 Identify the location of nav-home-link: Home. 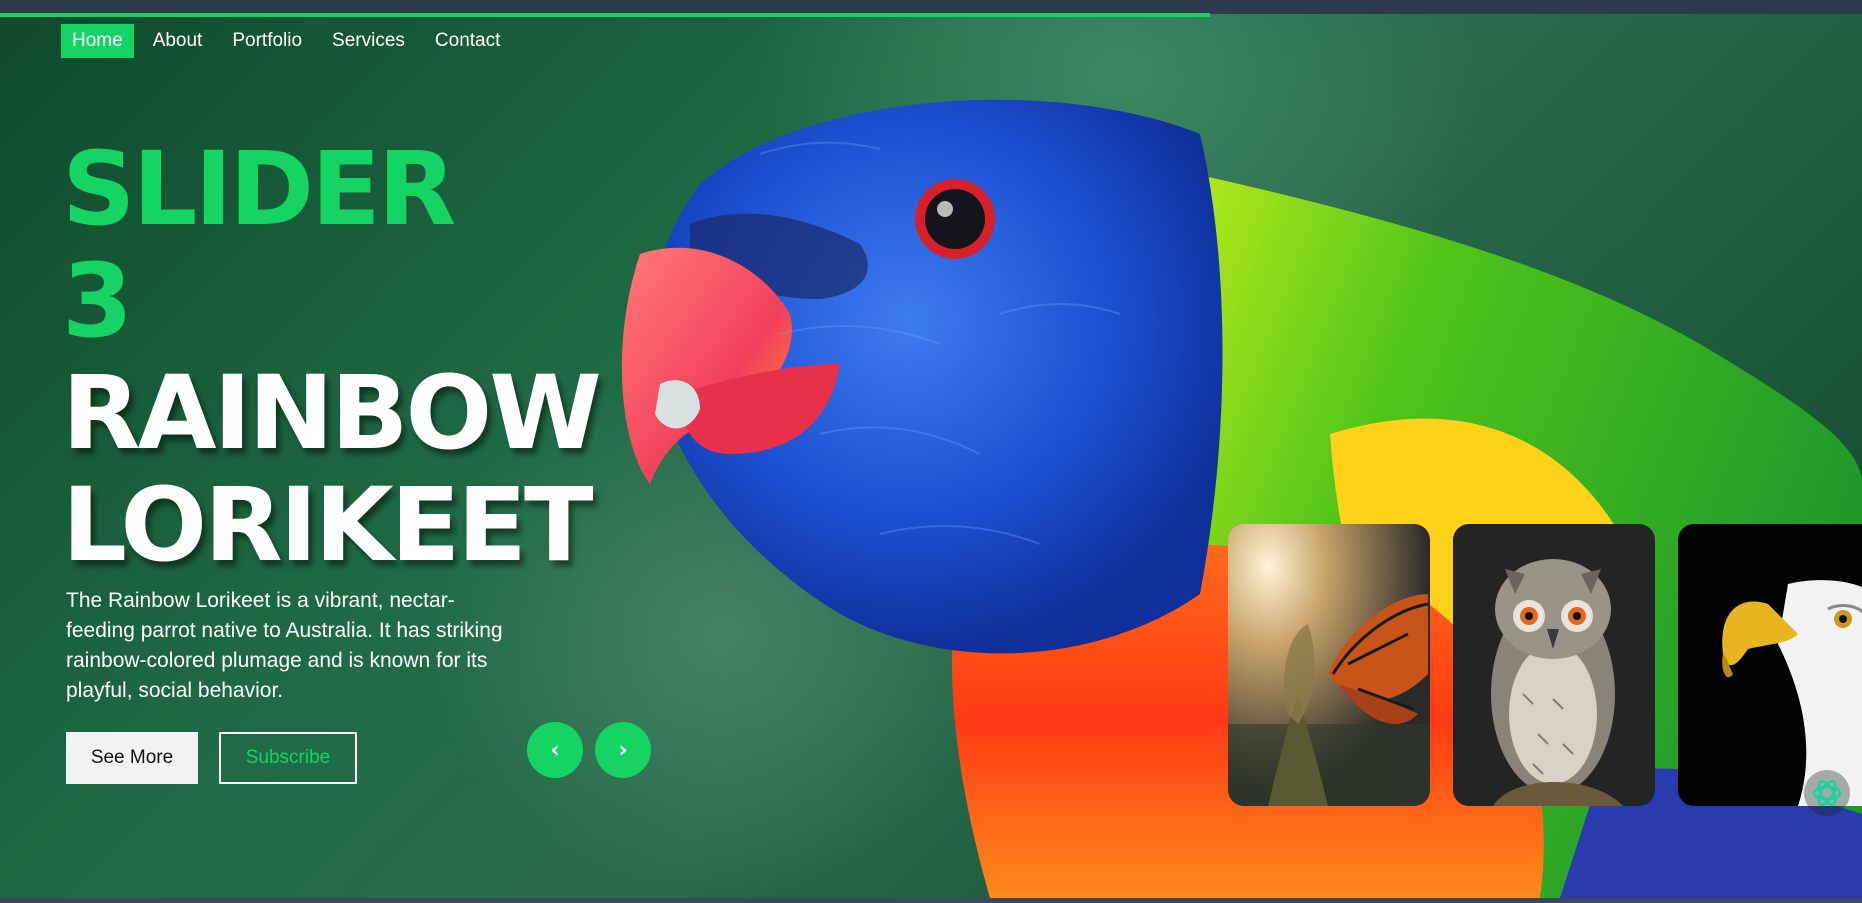
(97, 41).